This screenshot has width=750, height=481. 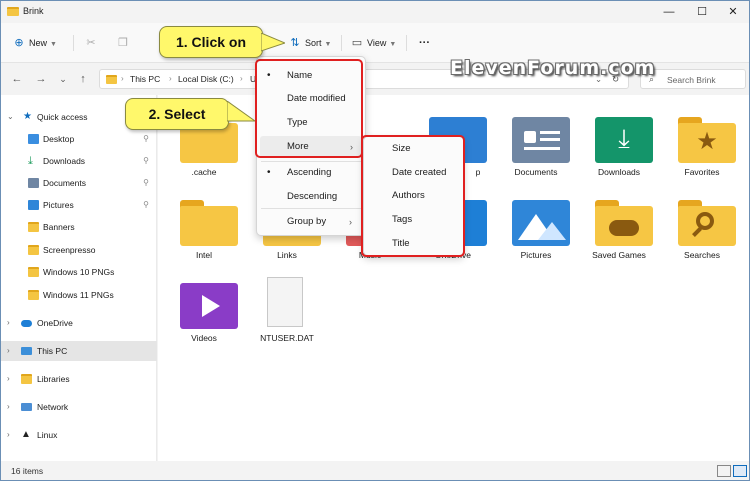 I want to click on maximize-button: ☐, so click(x=702, y=12).